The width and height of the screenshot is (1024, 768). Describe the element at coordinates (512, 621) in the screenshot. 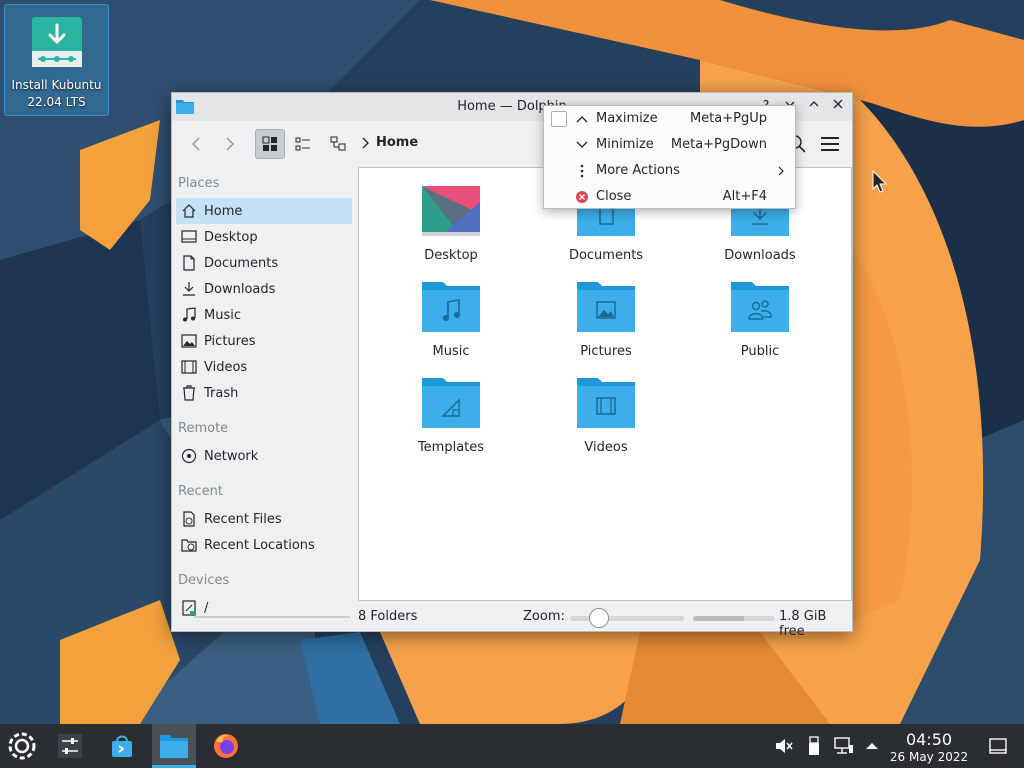

I see `status-bar: 8 Folders Zoom: 1.8 GiB free` at that location.